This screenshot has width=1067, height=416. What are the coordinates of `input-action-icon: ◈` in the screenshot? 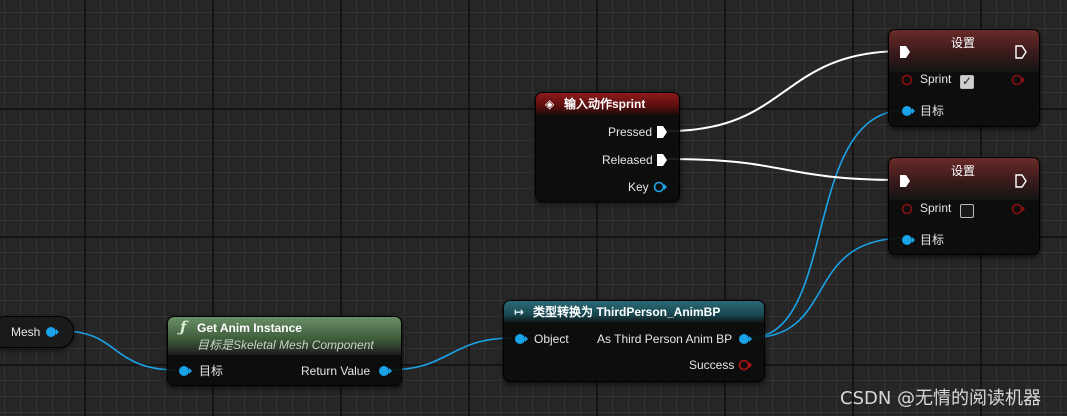 It's located at (550, 104).